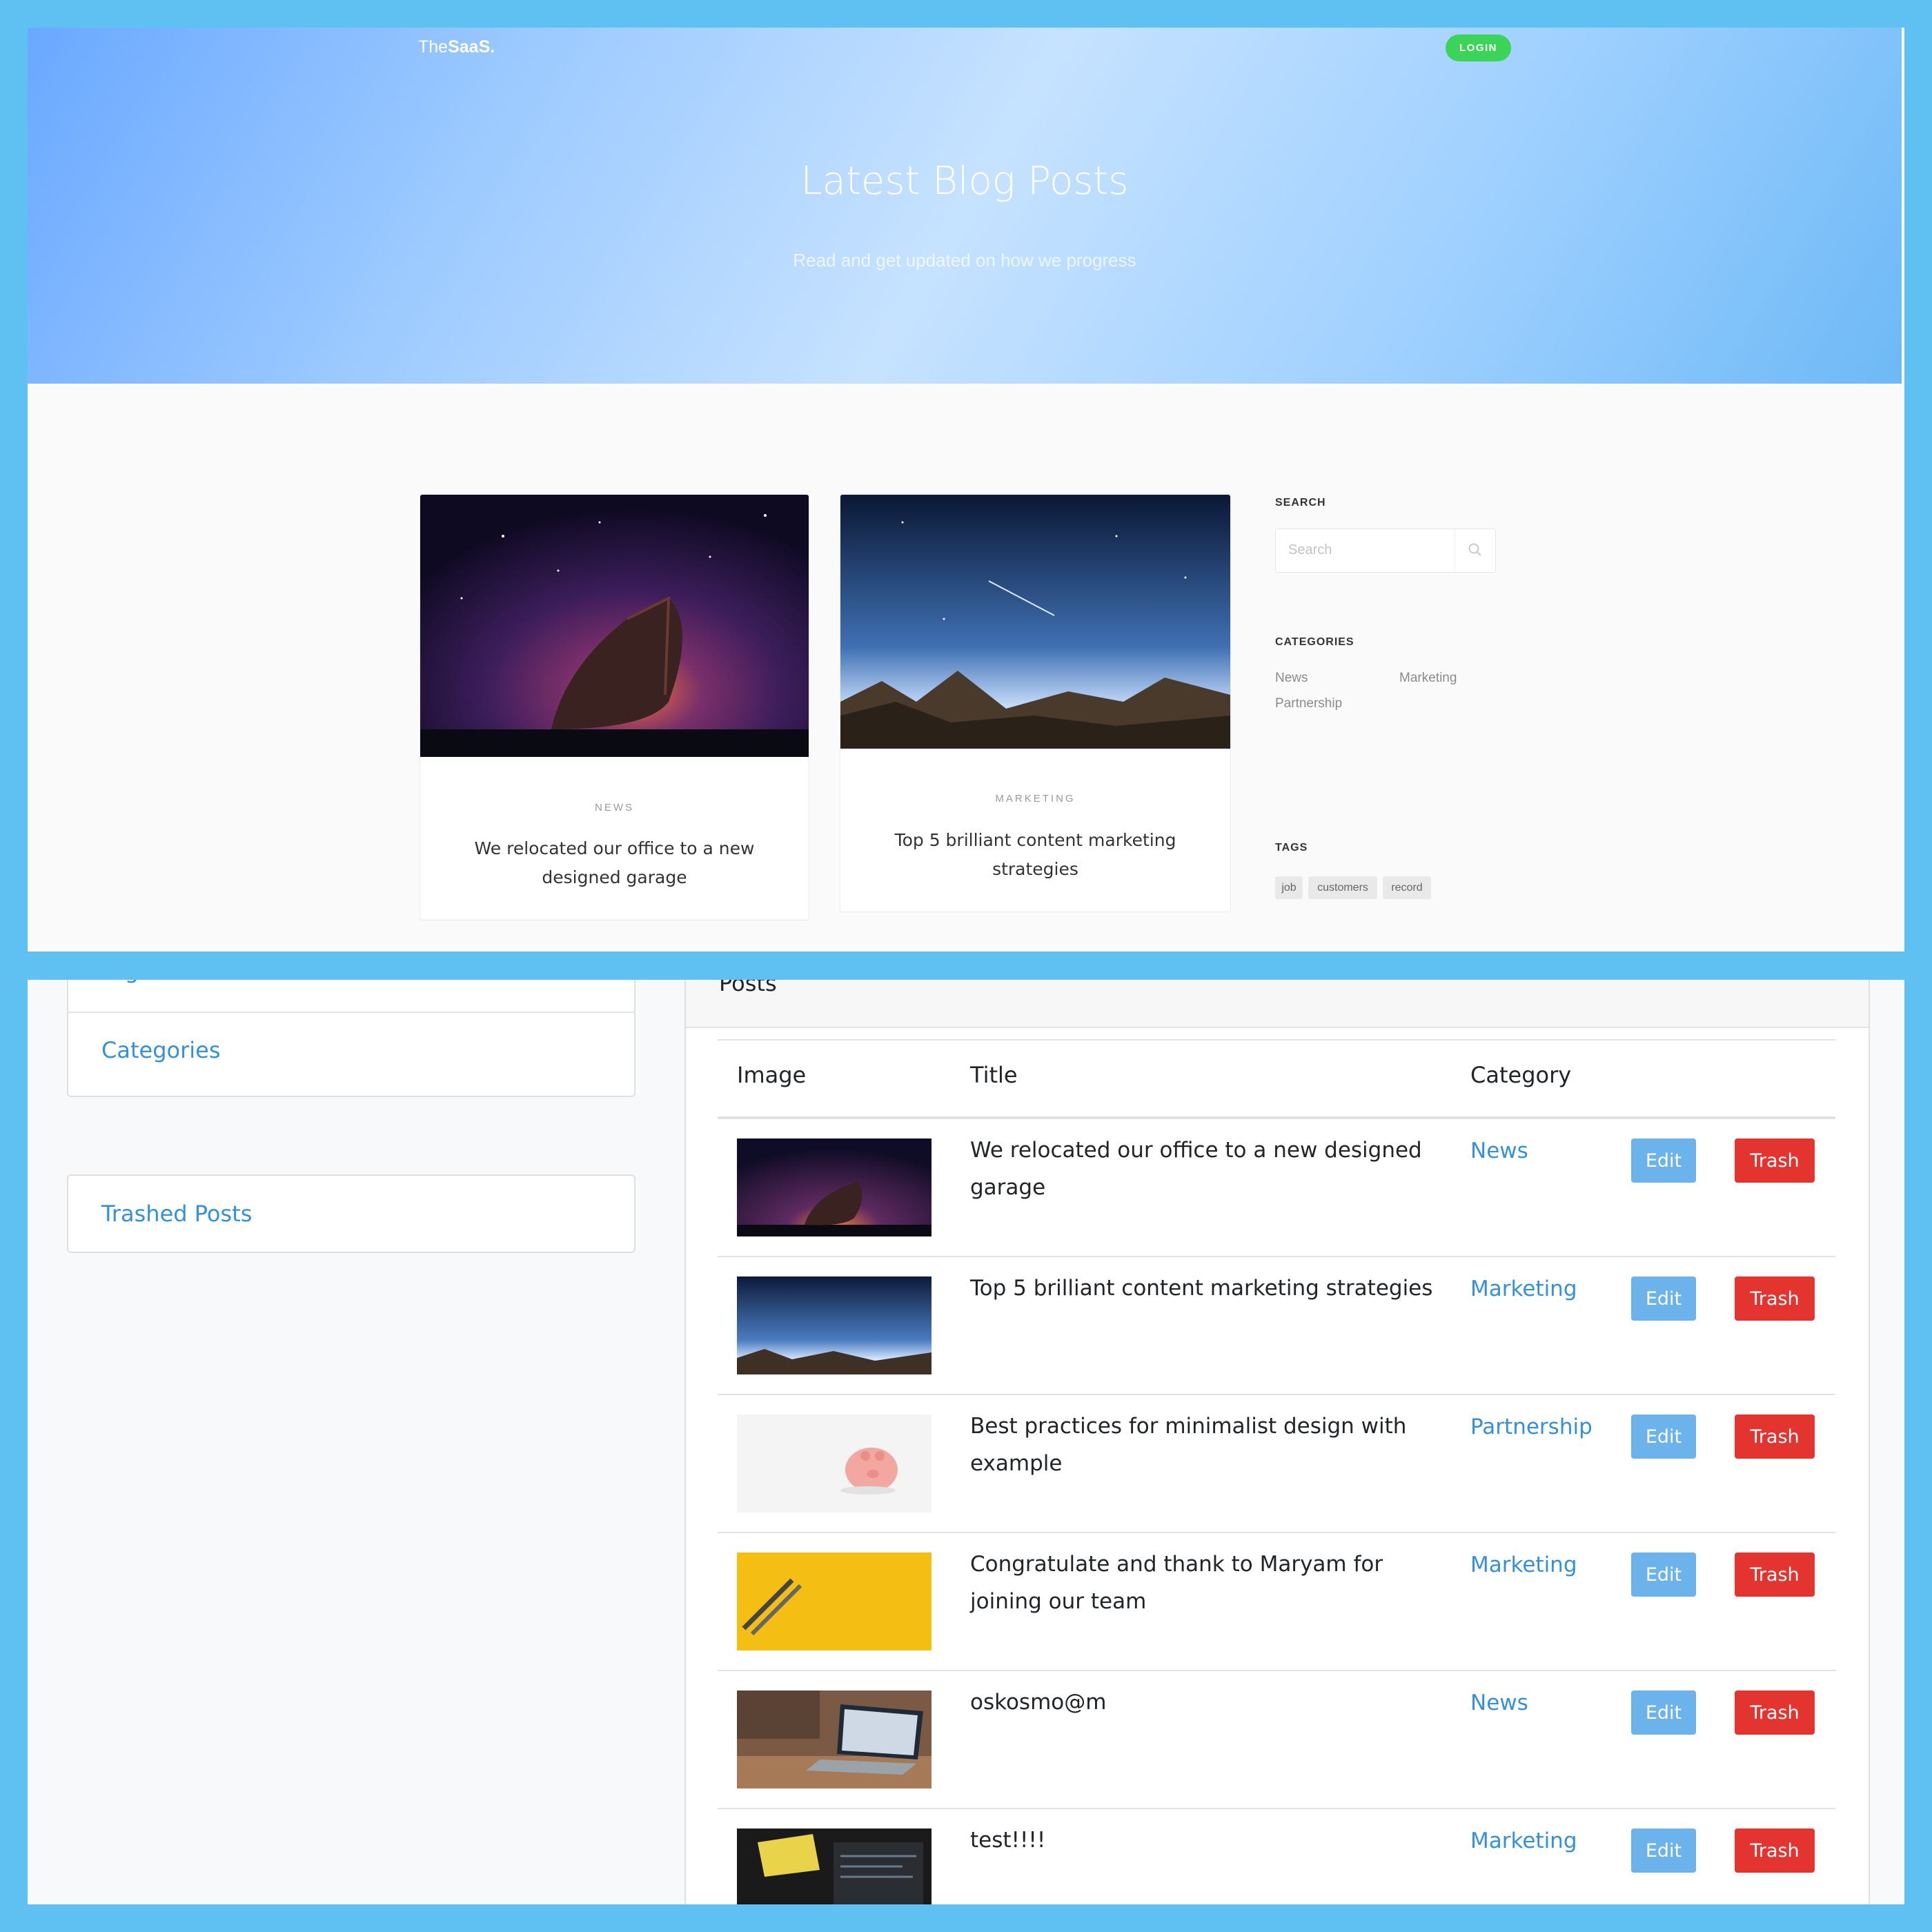 This screenshot has width=1932, height=1932. Describe the element at coordinates (1300, 503) in the screenshot. I see `search-heading: SEARCH` at that location.